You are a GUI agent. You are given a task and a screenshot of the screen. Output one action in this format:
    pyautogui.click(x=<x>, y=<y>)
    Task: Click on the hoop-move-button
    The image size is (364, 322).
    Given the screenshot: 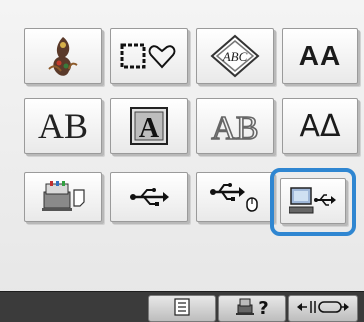 What is the action you would take?
    pyautogui.click(x=323, y=308)
    